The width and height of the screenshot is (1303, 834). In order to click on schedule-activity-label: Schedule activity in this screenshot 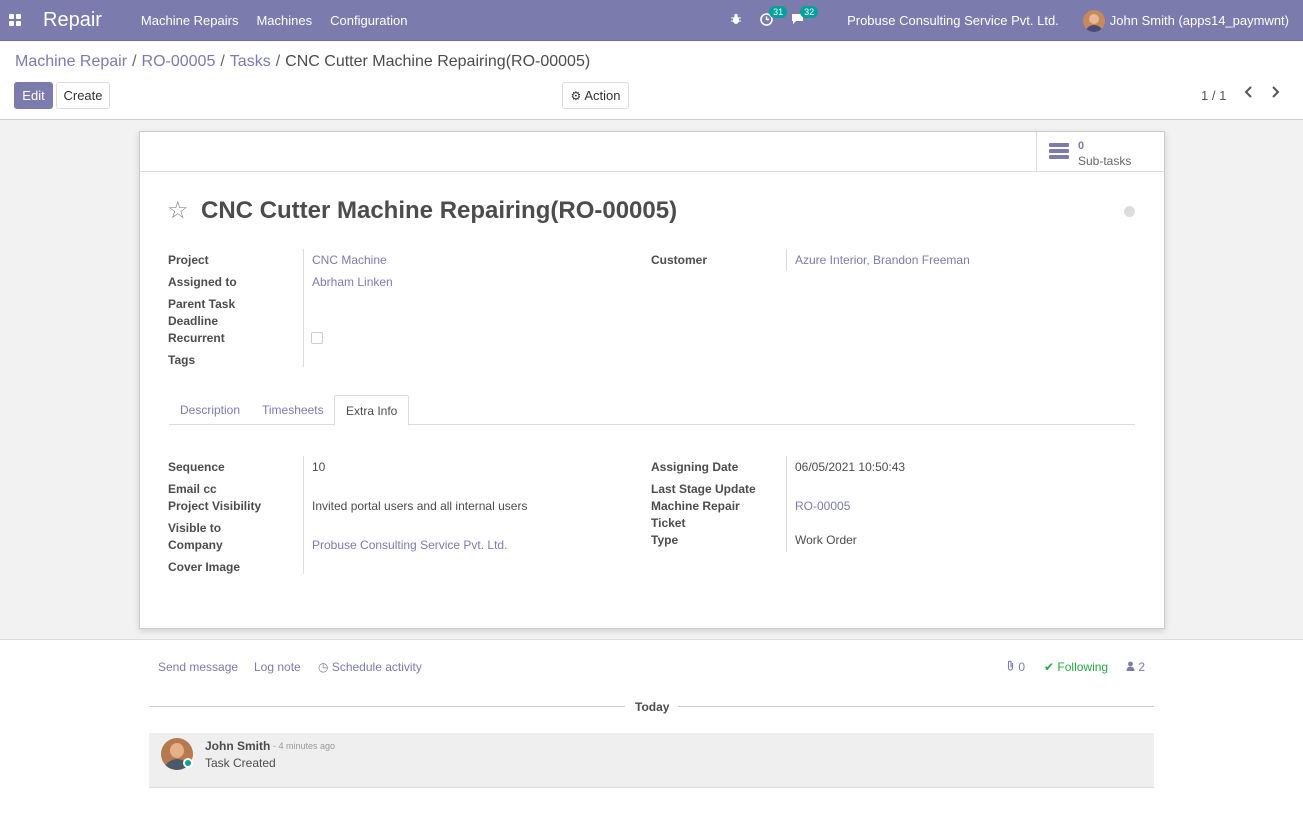, I will do `click(376, 667)`.